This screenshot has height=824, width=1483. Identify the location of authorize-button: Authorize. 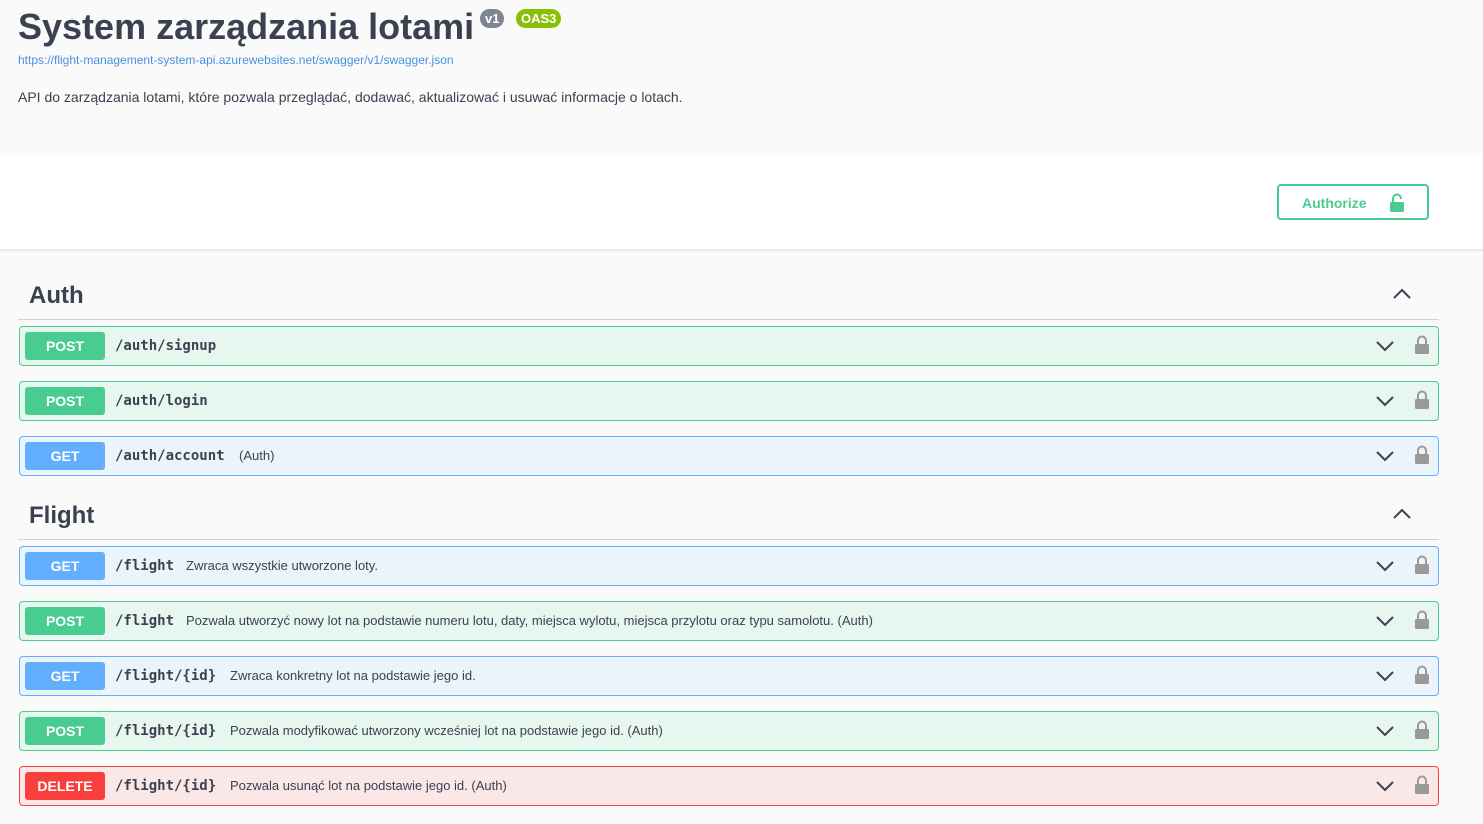
(1353, 202).